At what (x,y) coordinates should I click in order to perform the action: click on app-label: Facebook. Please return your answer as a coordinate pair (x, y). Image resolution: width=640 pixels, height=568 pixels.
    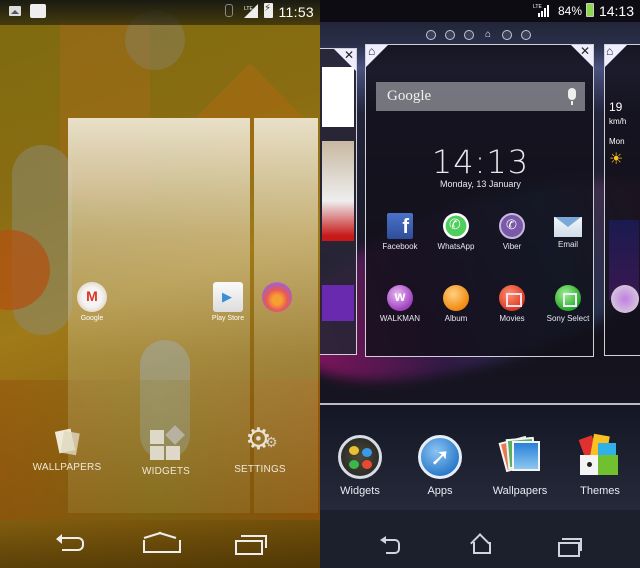
    Looking at the image, I should click on (400, 246).